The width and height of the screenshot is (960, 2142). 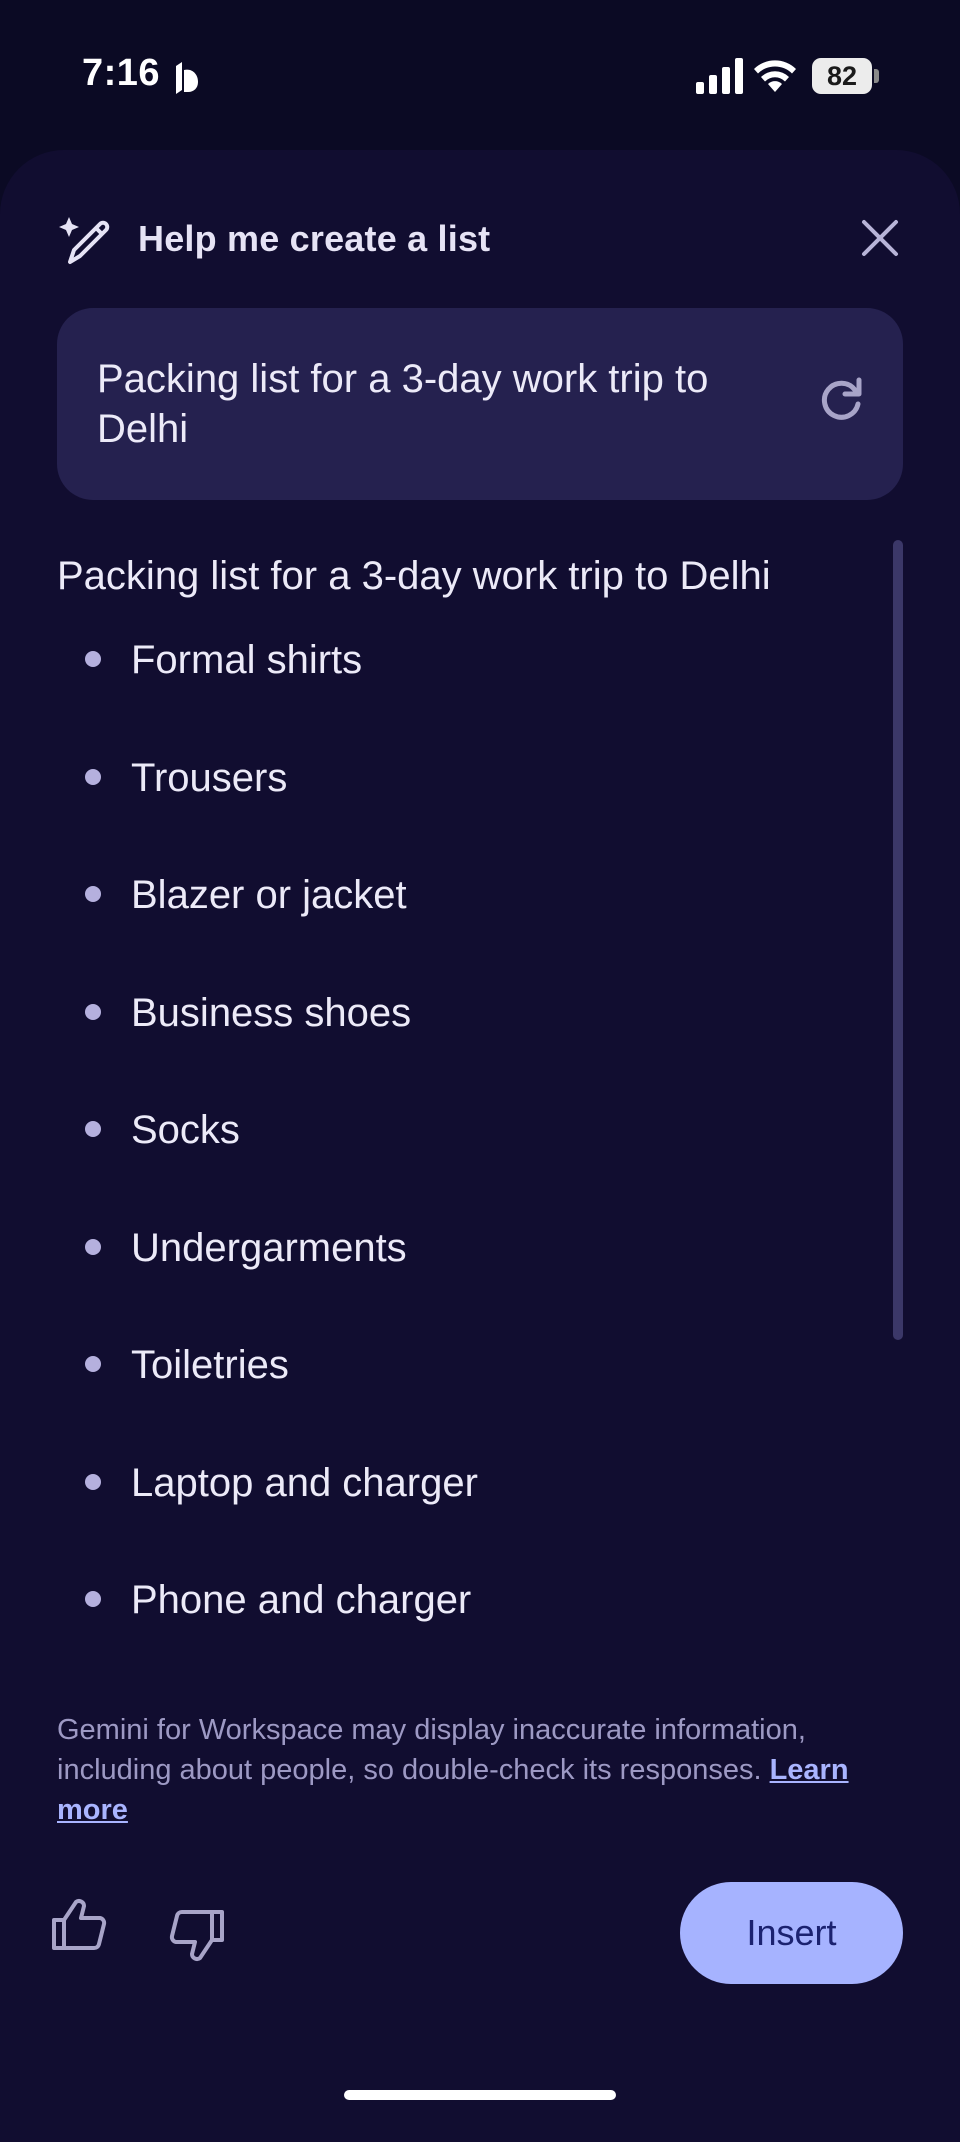 What do you see at coordinates (457, 689) in the screenshot?
I see `list-item: Formal shirts` at bounding box center [457, 689].